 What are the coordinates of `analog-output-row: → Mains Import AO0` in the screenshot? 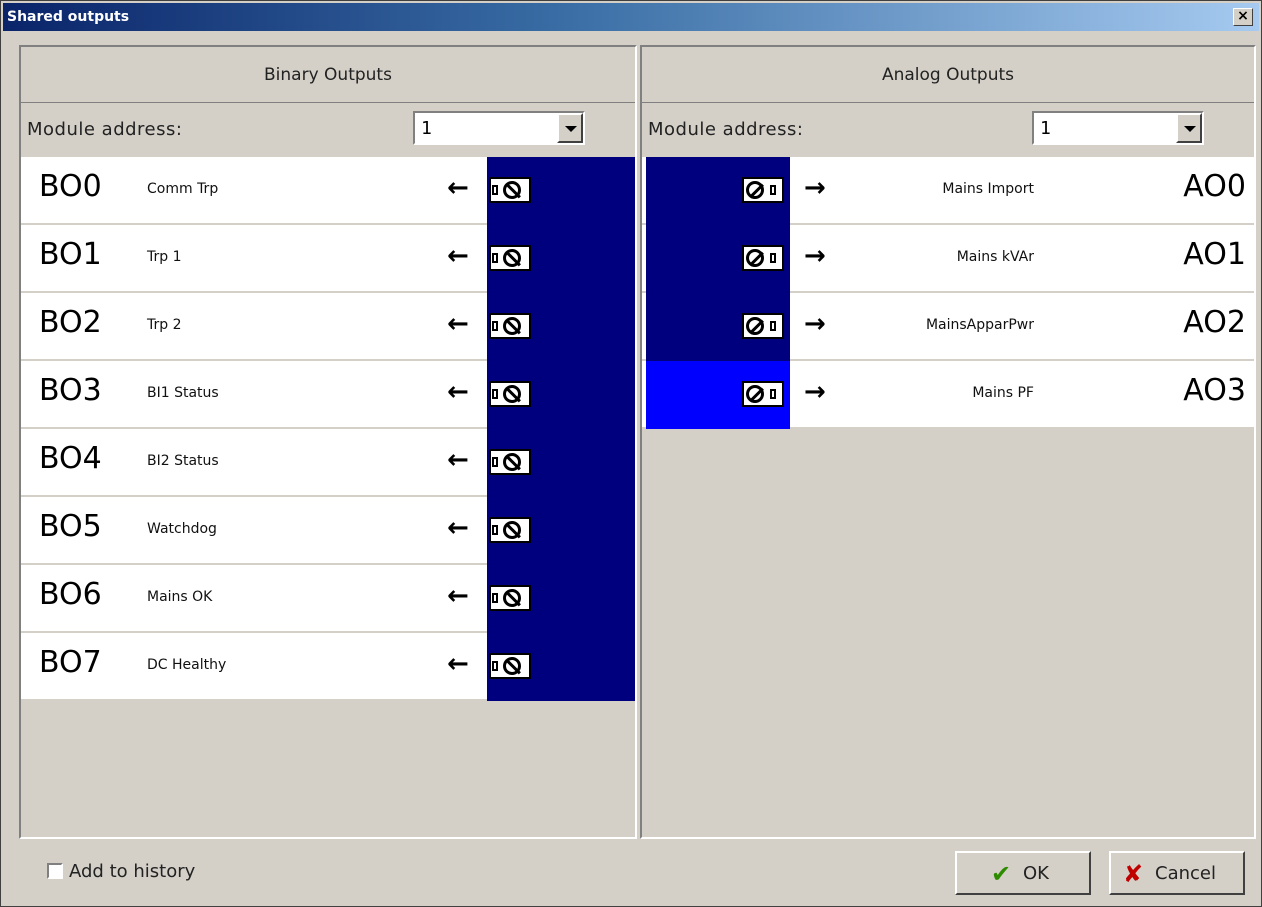 It's located at (948, 191).